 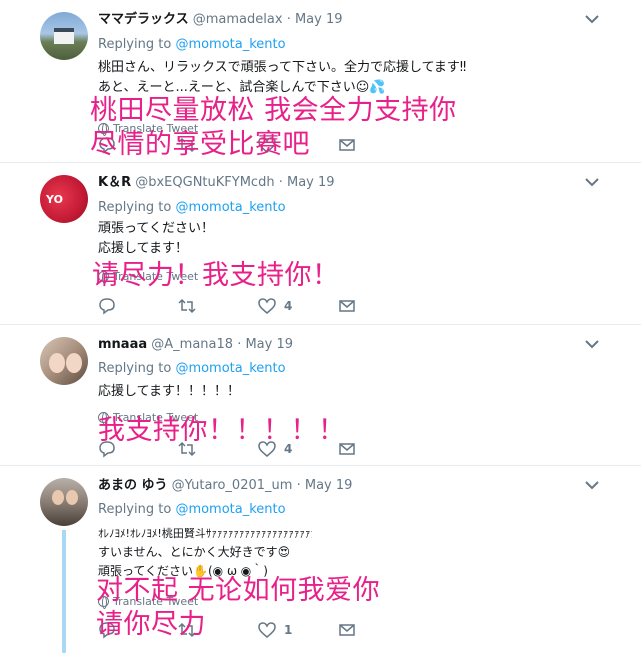 I want to click on reply-icon, so click(x=107, y=306).